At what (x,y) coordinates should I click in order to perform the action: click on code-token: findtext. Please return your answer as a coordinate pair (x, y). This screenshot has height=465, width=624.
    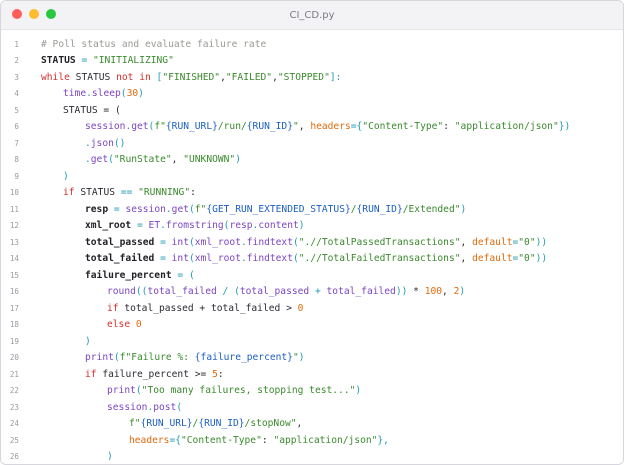
    Looking at the image, I should click on (269, 258).